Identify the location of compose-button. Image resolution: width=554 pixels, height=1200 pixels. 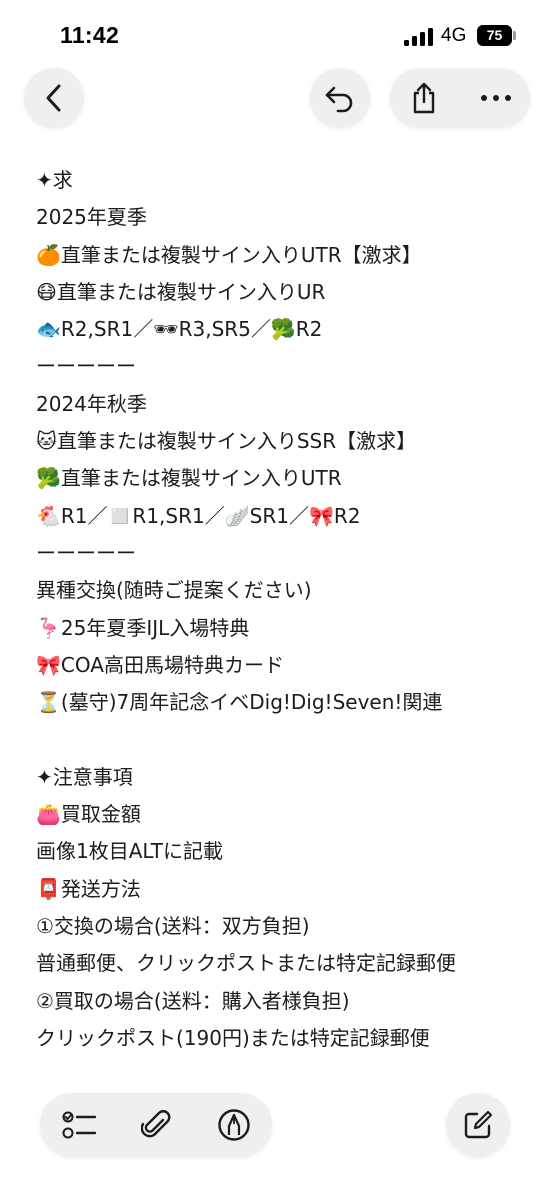
(478, 1125).